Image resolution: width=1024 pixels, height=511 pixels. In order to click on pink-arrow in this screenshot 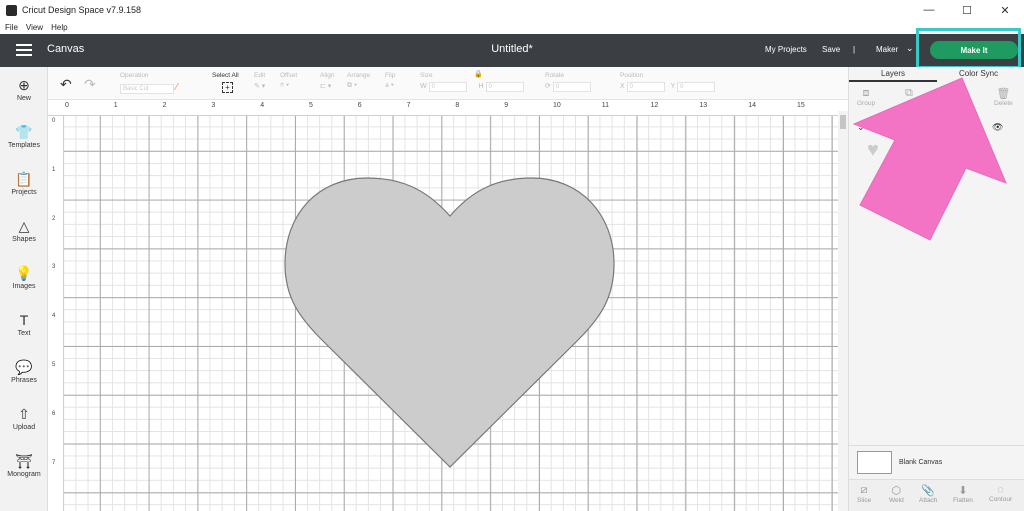, I will do `click(929, 159)`.